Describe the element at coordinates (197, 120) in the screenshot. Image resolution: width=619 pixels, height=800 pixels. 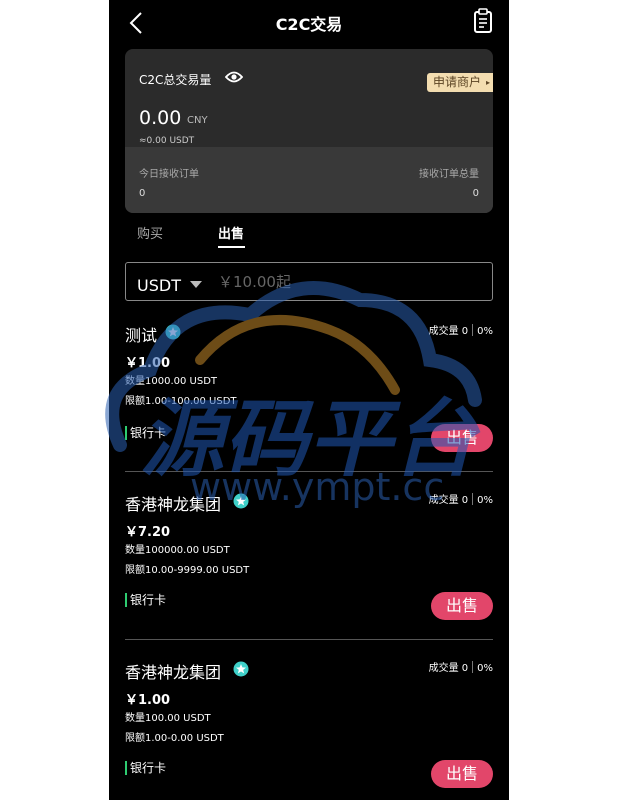
I see `amount-currency: CNY` at that location.